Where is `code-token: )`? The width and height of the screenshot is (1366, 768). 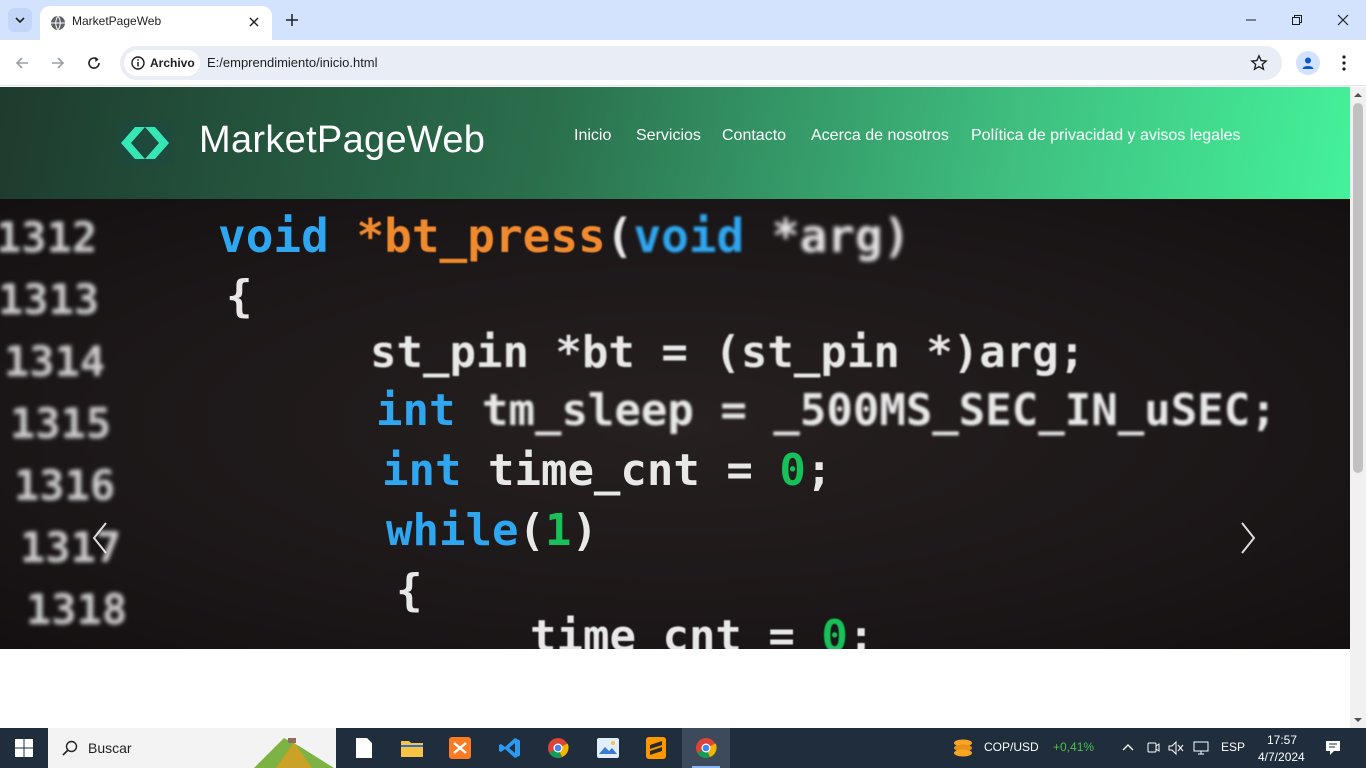
code-token: ) is located at coordinates (584, 530).